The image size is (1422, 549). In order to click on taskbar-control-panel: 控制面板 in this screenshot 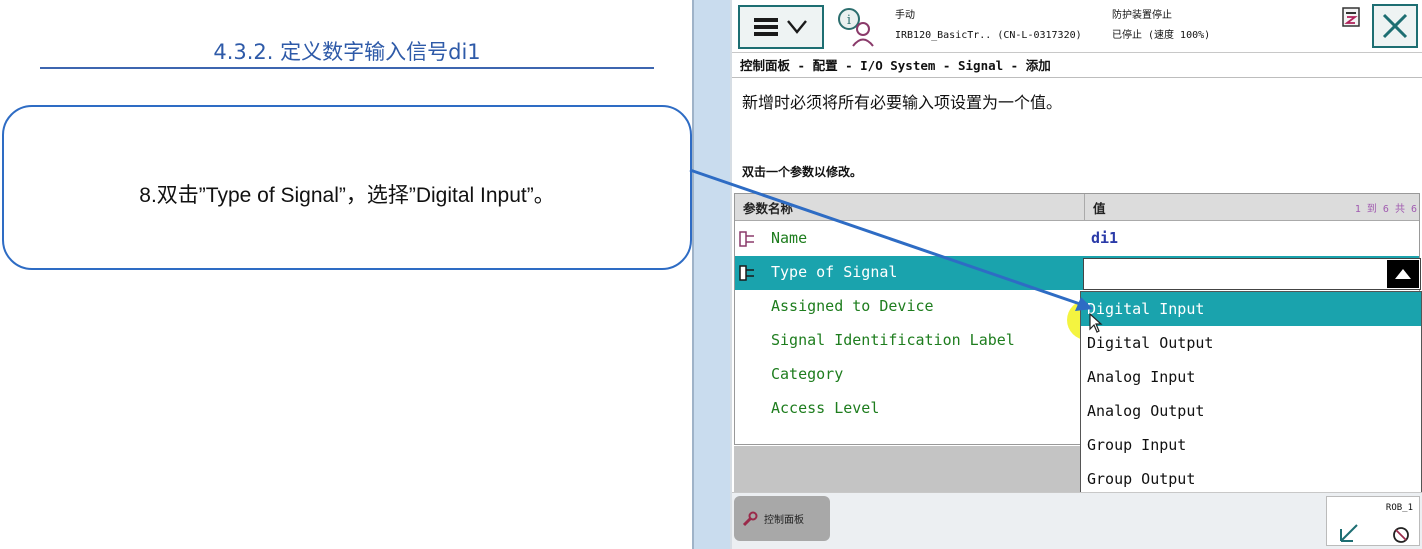, I will do `click(782, 518)`.